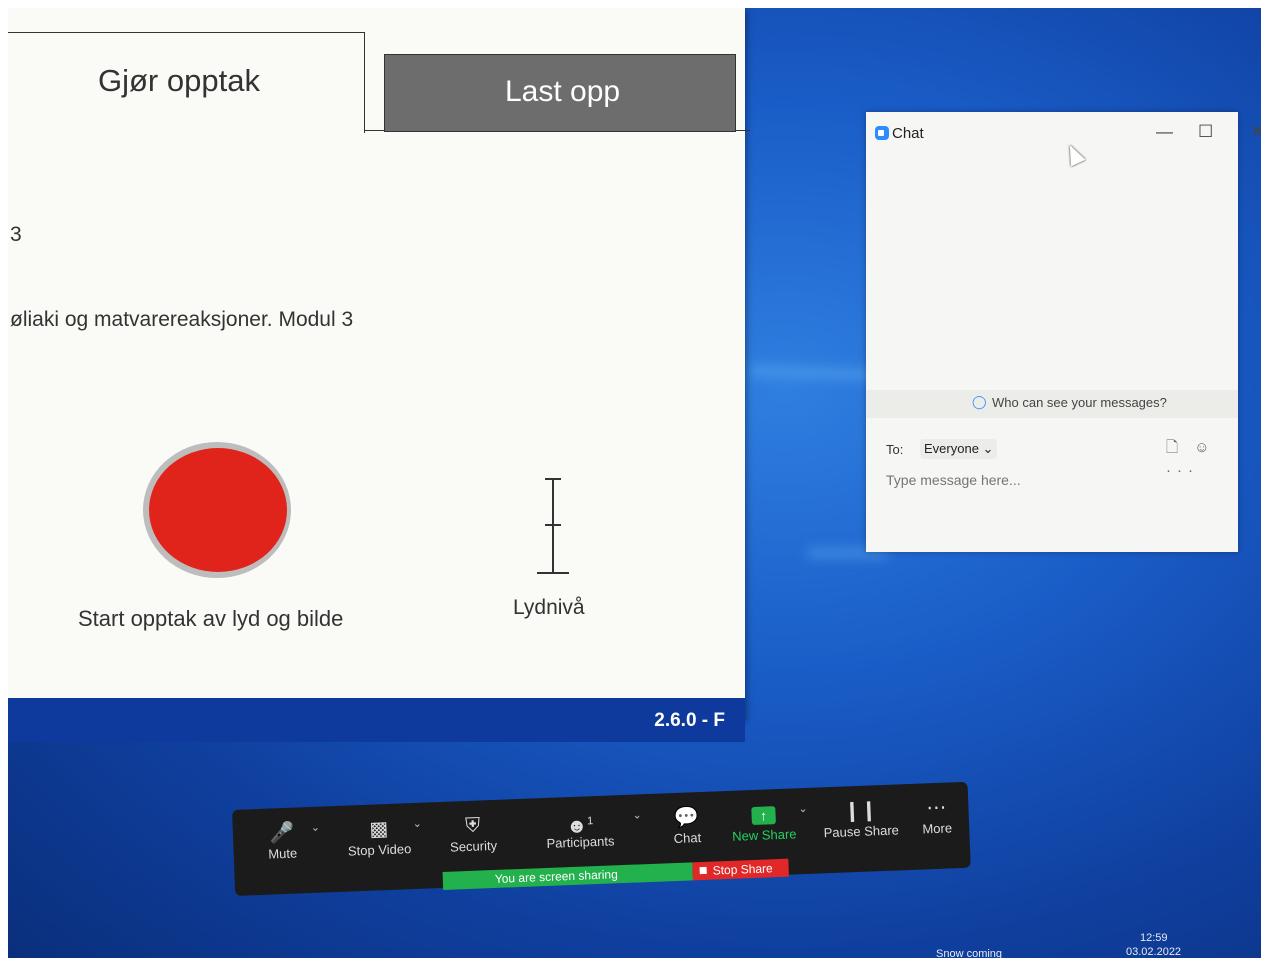 This screenshot has height=958, width=1261. What do you see at coordinates (763, 814) in the screenshot?
I see `share-arrow-icon: ↑` at bounding box center [763, 814].